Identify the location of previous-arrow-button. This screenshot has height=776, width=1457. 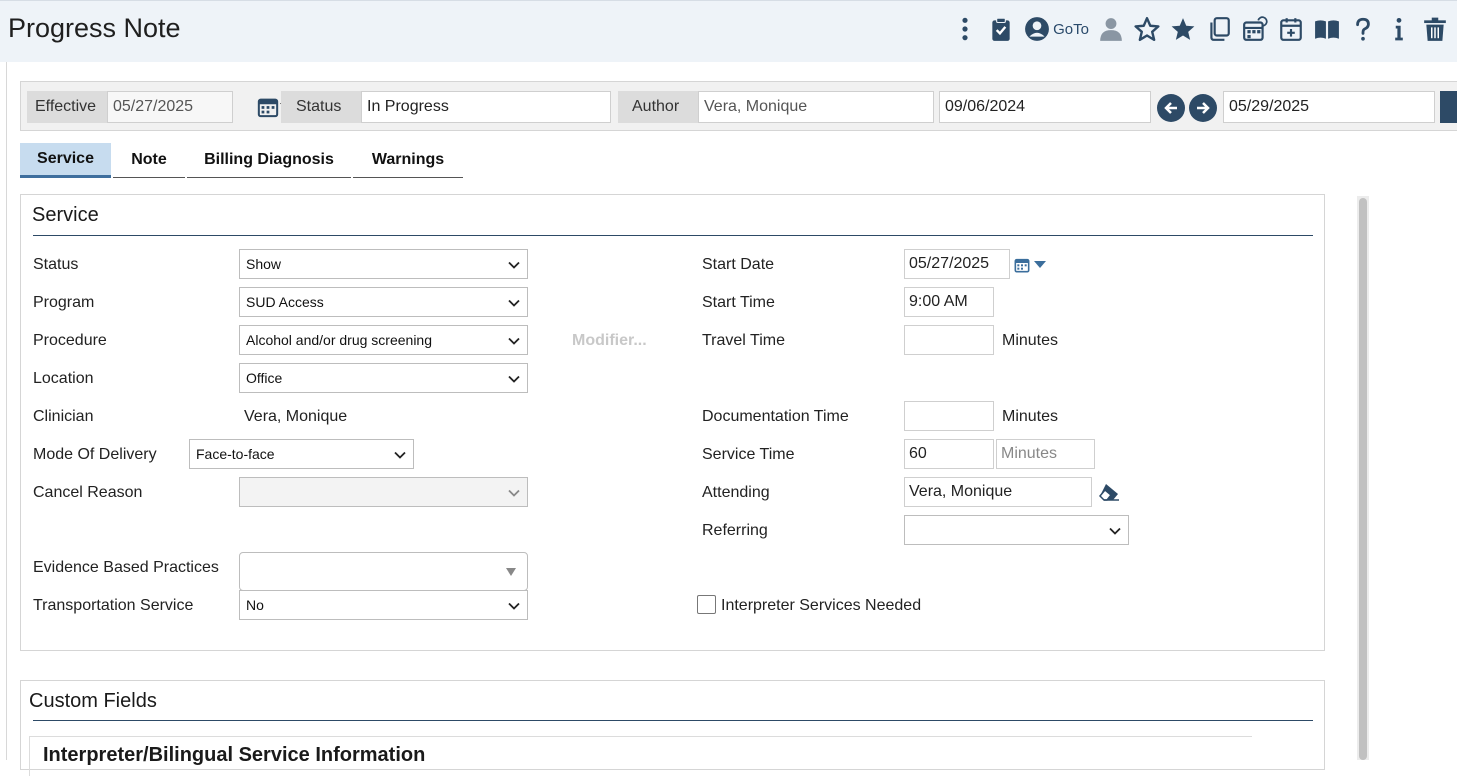
(1171, 108).